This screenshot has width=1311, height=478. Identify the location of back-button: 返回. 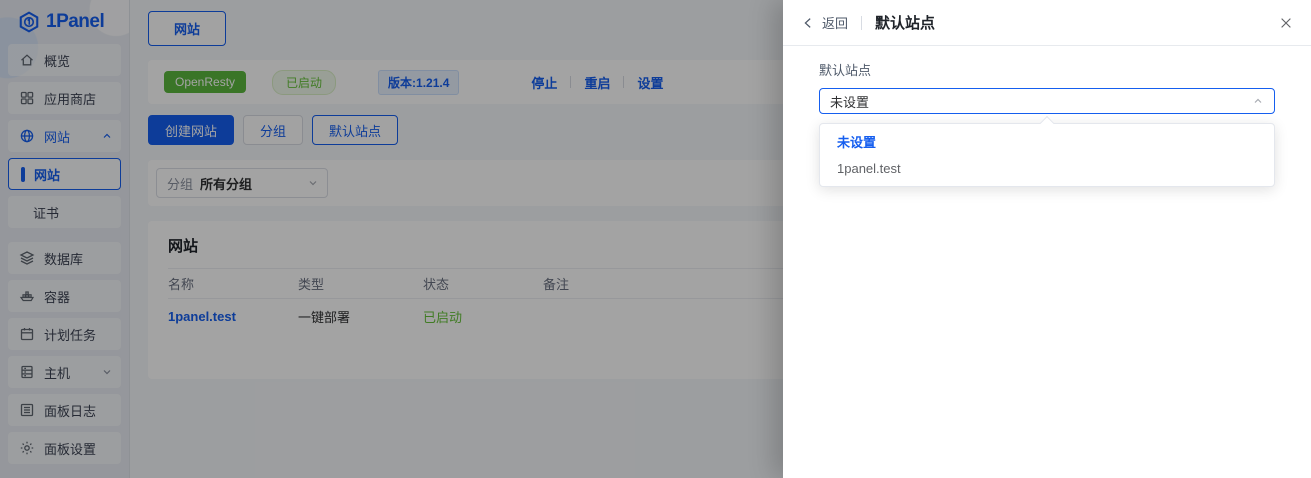
(824, 22).